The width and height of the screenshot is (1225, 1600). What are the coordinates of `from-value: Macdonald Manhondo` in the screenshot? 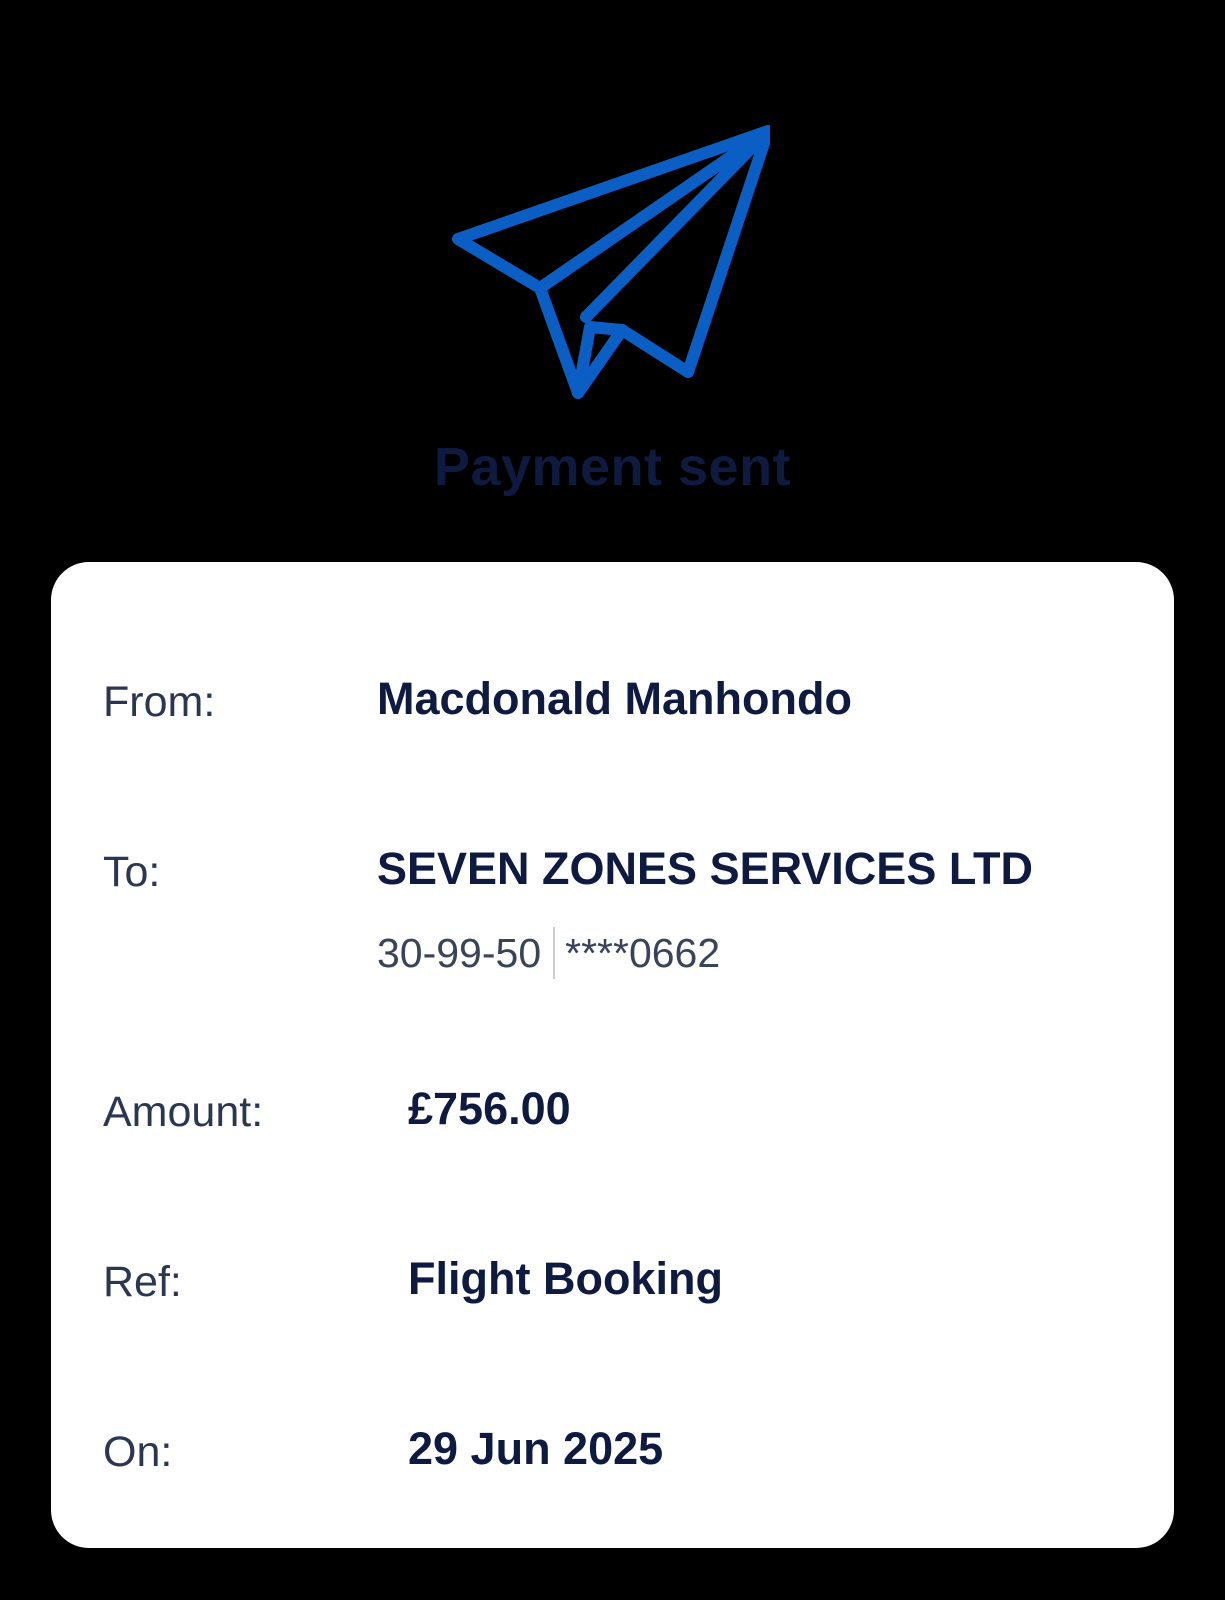 It's located at (614, 698).